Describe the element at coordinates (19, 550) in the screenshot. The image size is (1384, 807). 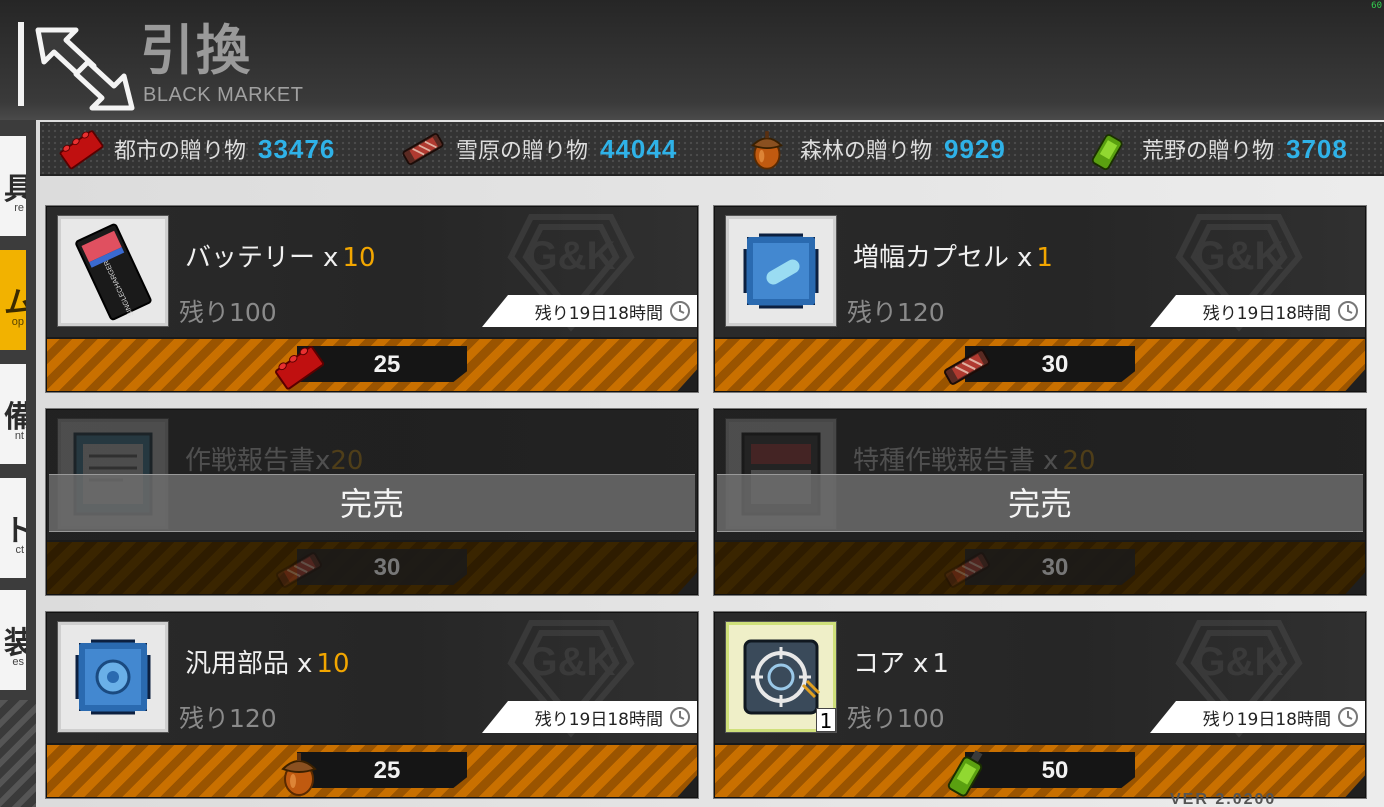
I see `sidebar-tab-sub: ct` at that location.